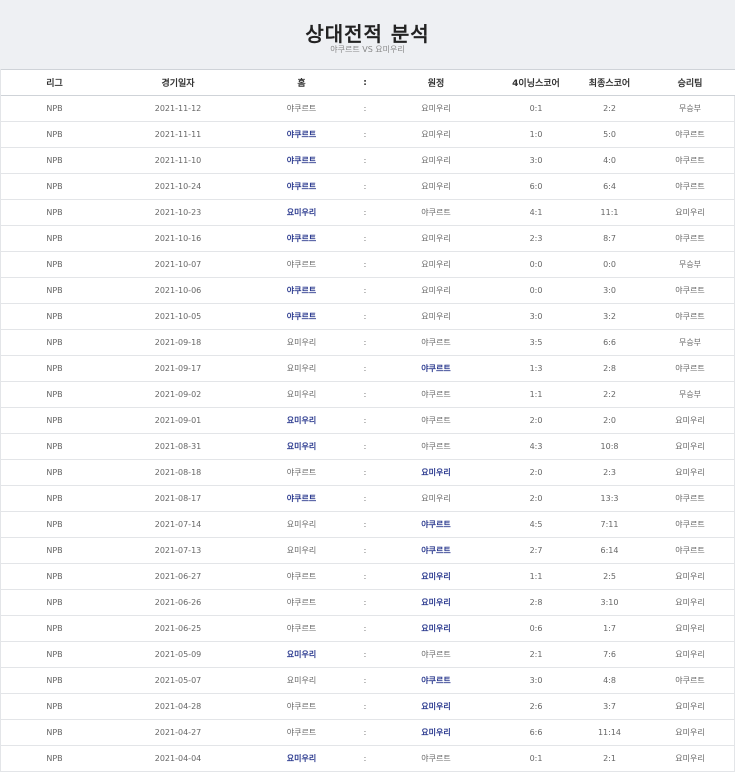  Describe the element at coordinates (368, 447) in the screenshot. I see `table-row: NPB 2021-08-31 요미우리: 야쿠르트 4:3 10:8 요미우리` at that location.